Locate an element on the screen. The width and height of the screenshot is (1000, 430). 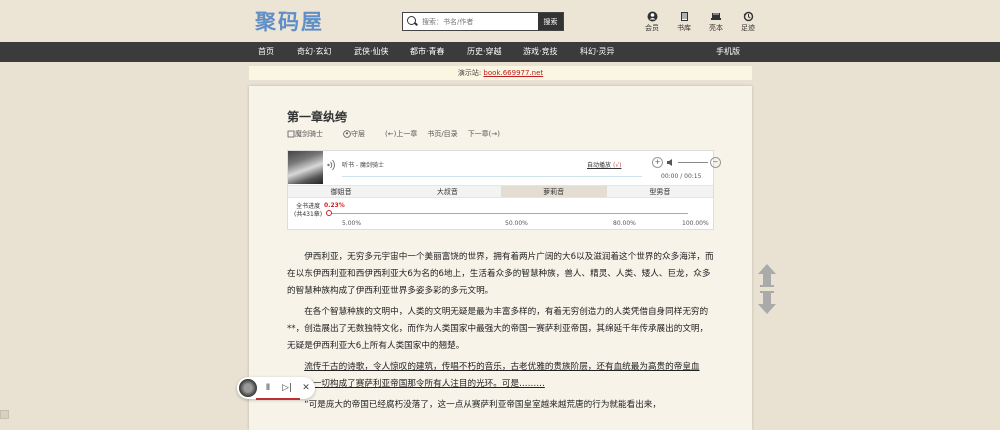
speaker-icon is located at coordinates (669, 162).